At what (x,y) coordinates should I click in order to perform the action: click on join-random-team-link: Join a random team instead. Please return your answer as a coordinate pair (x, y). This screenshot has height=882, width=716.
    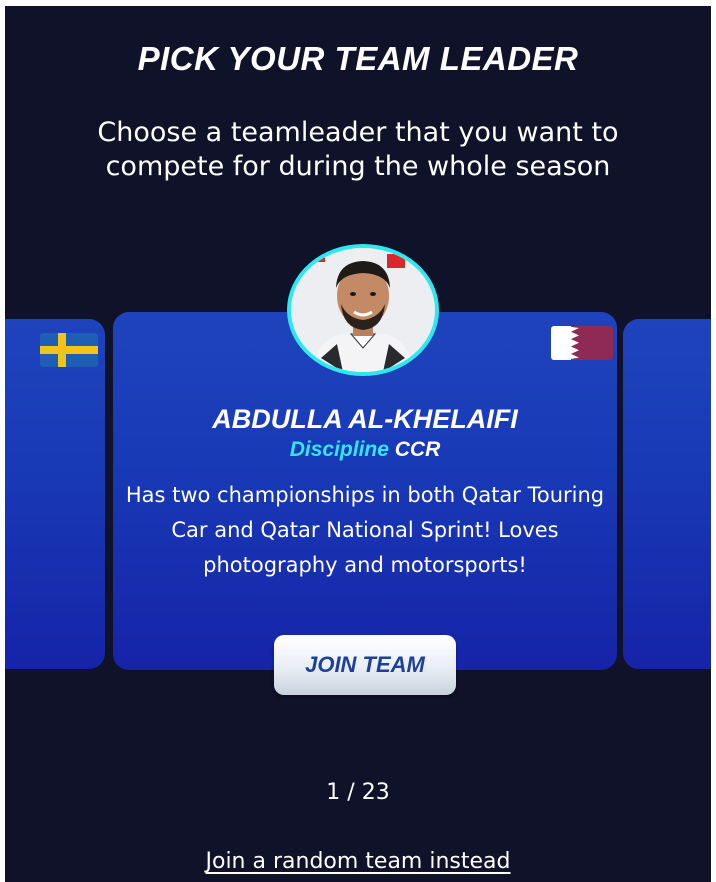
    Looking at the image, I should click on (358, 861).